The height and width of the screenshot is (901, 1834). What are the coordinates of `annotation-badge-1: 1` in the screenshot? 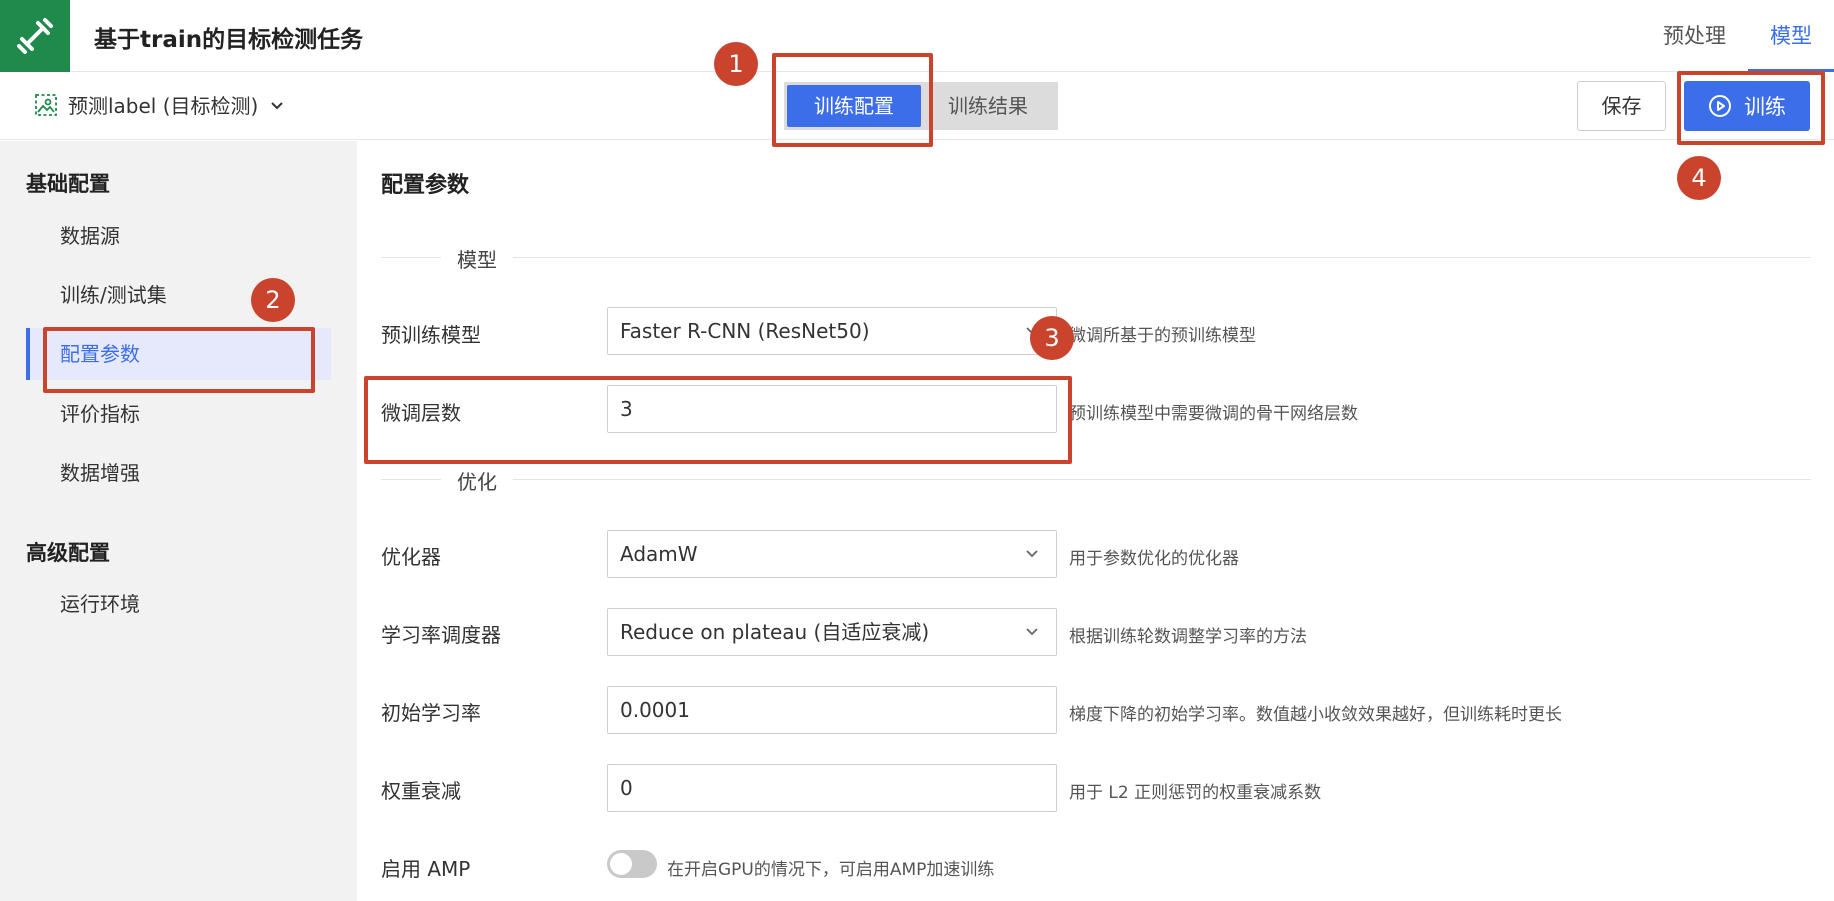 It's located at (736, 64).